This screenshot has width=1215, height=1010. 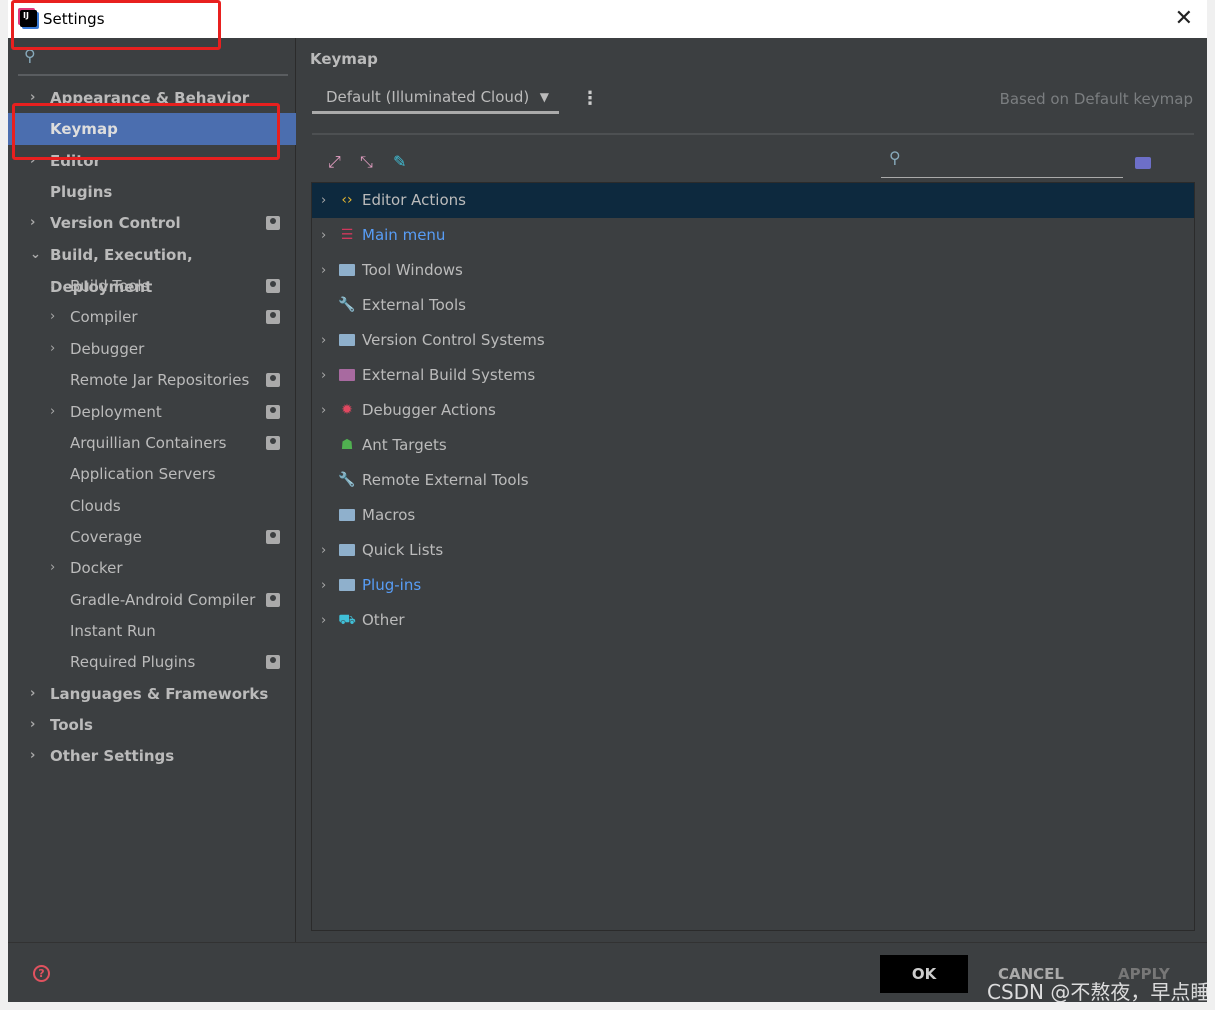 I want to click on sidebar-item-label: Plugins, so click(x=81, y=192).